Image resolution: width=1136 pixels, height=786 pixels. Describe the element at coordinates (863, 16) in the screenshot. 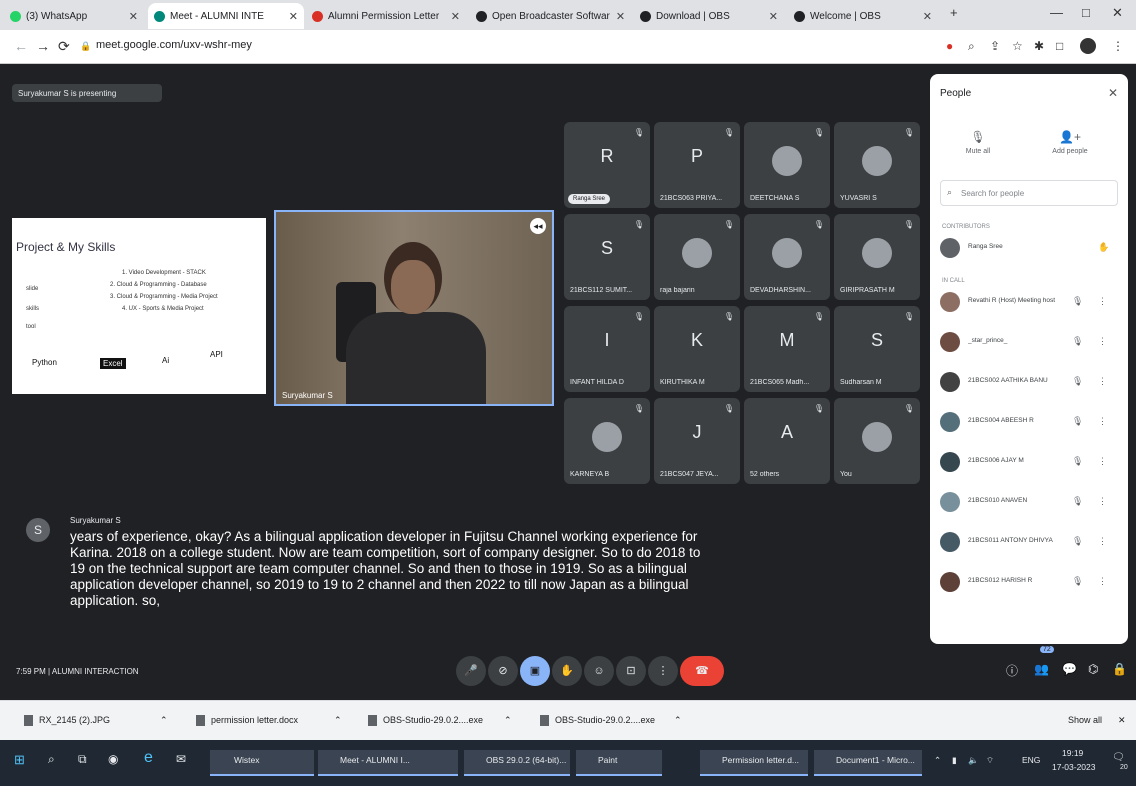

I see `tab-welcome-obs: Welcome | OBS ✕` at that location.